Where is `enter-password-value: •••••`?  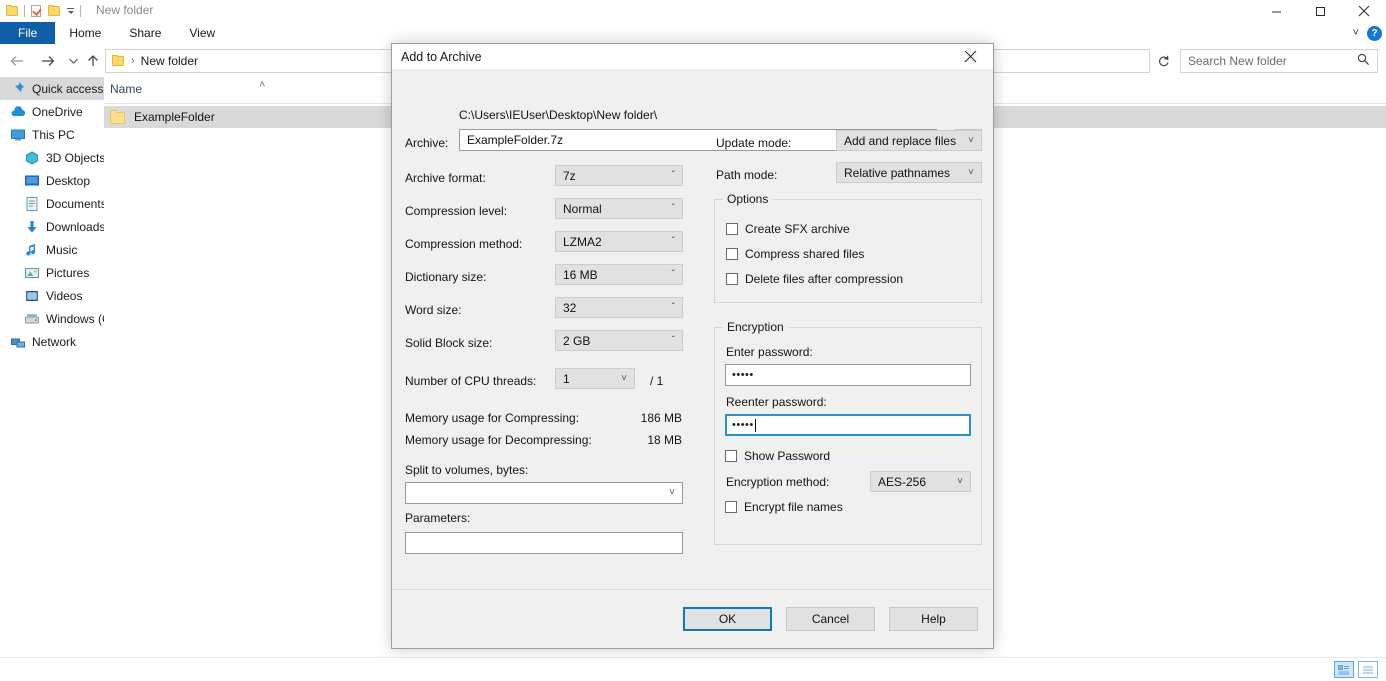 enter-password-value: ••••• is located at coordinates (743, 375).